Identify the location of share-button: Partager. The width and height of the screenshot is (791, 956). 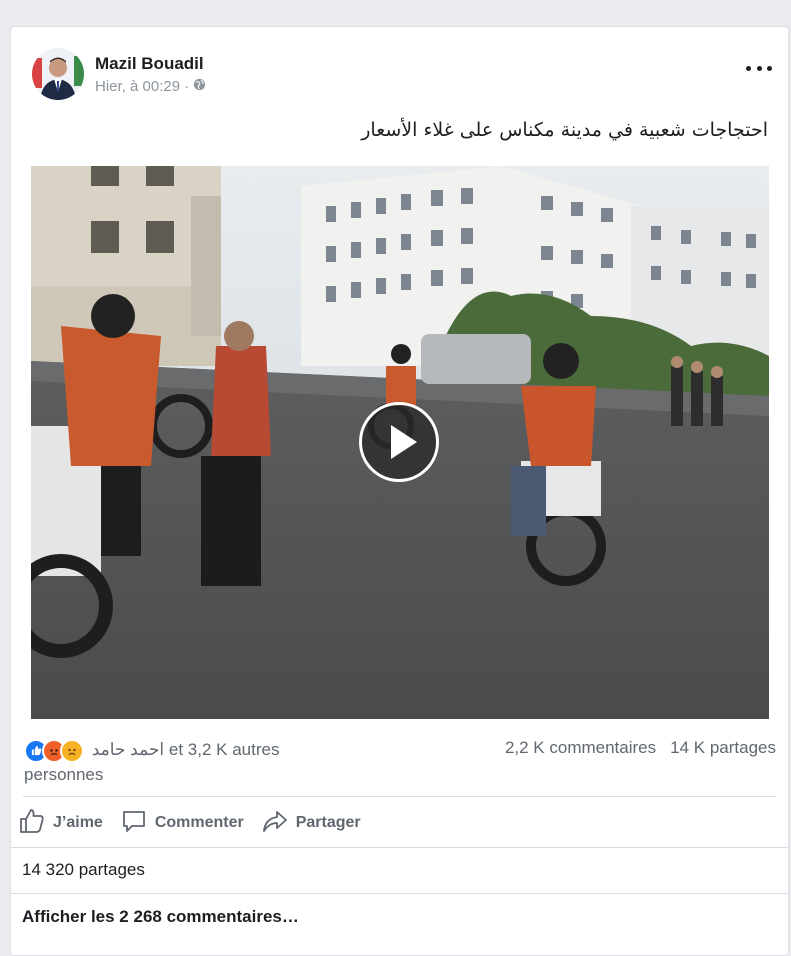
(311, 823).